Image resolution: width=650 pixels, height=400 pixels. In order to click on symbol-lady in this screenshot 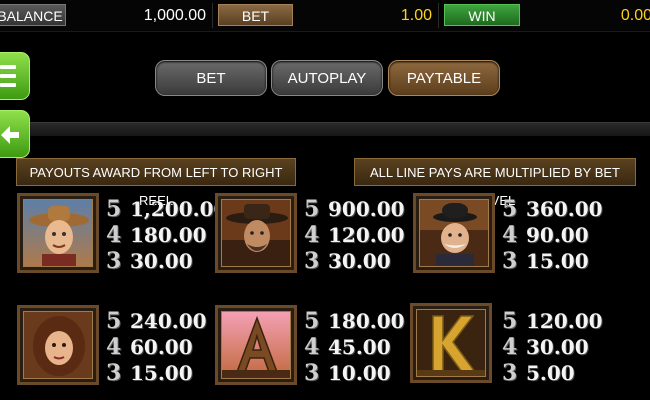, I will do `click(58, 345)`.